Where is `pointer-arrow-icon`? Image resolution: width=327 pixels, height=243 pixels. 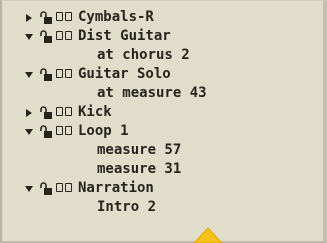 pointer-arrow-icon is located at coordinates (208, 235).